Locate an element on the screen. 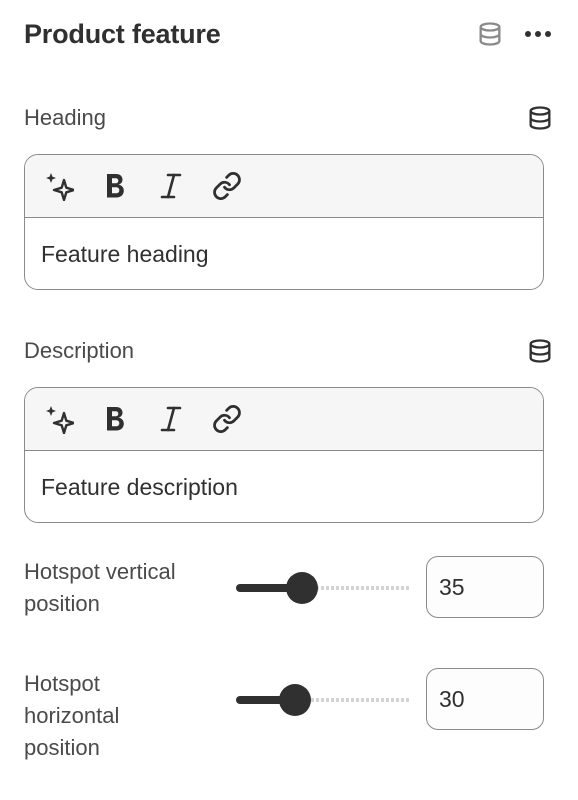  heading-toolbar is located at coordinates (284, 186).